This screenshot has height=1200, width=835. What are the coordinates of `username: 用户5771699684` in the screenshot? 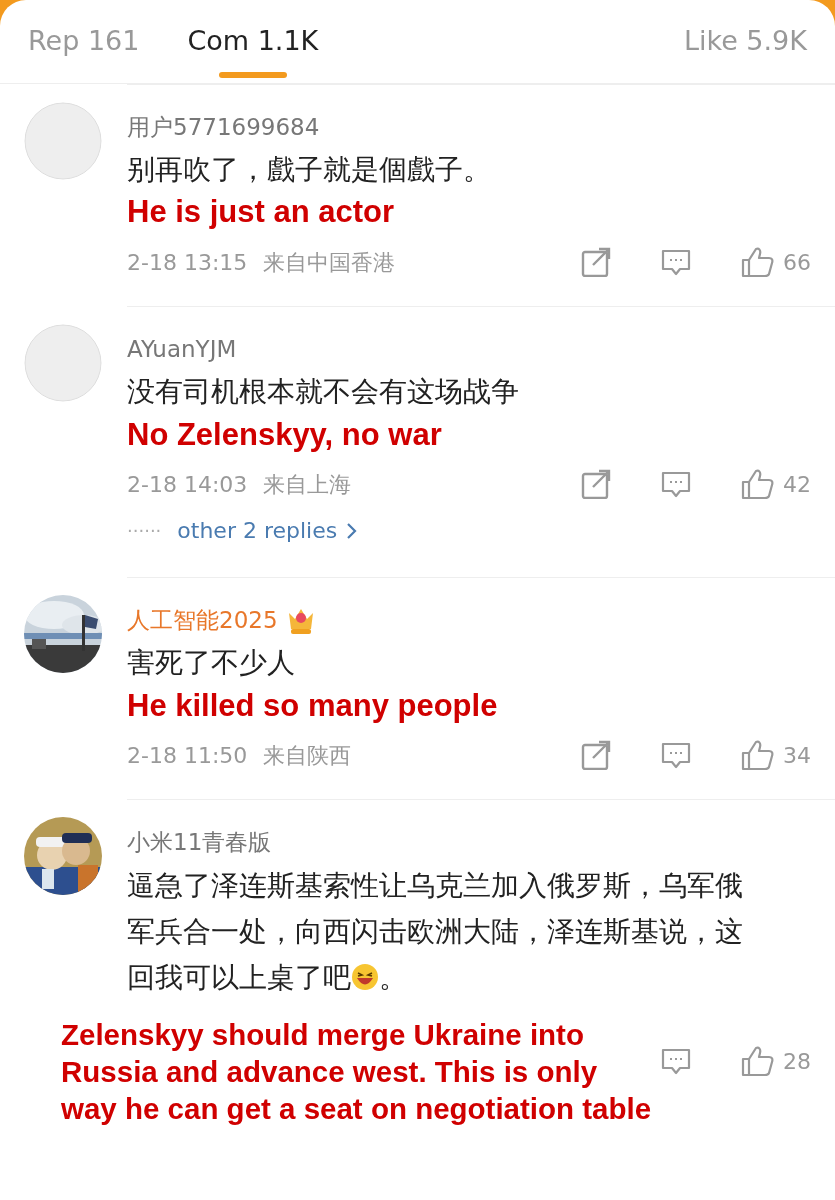 It's located at (223, 127).